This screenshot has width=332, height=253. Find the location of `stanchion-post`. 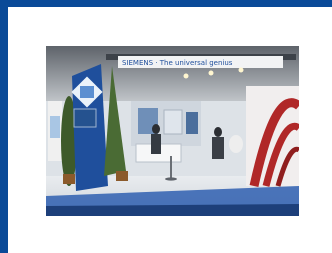

stanchion-post is located at coordinates (171, 167).